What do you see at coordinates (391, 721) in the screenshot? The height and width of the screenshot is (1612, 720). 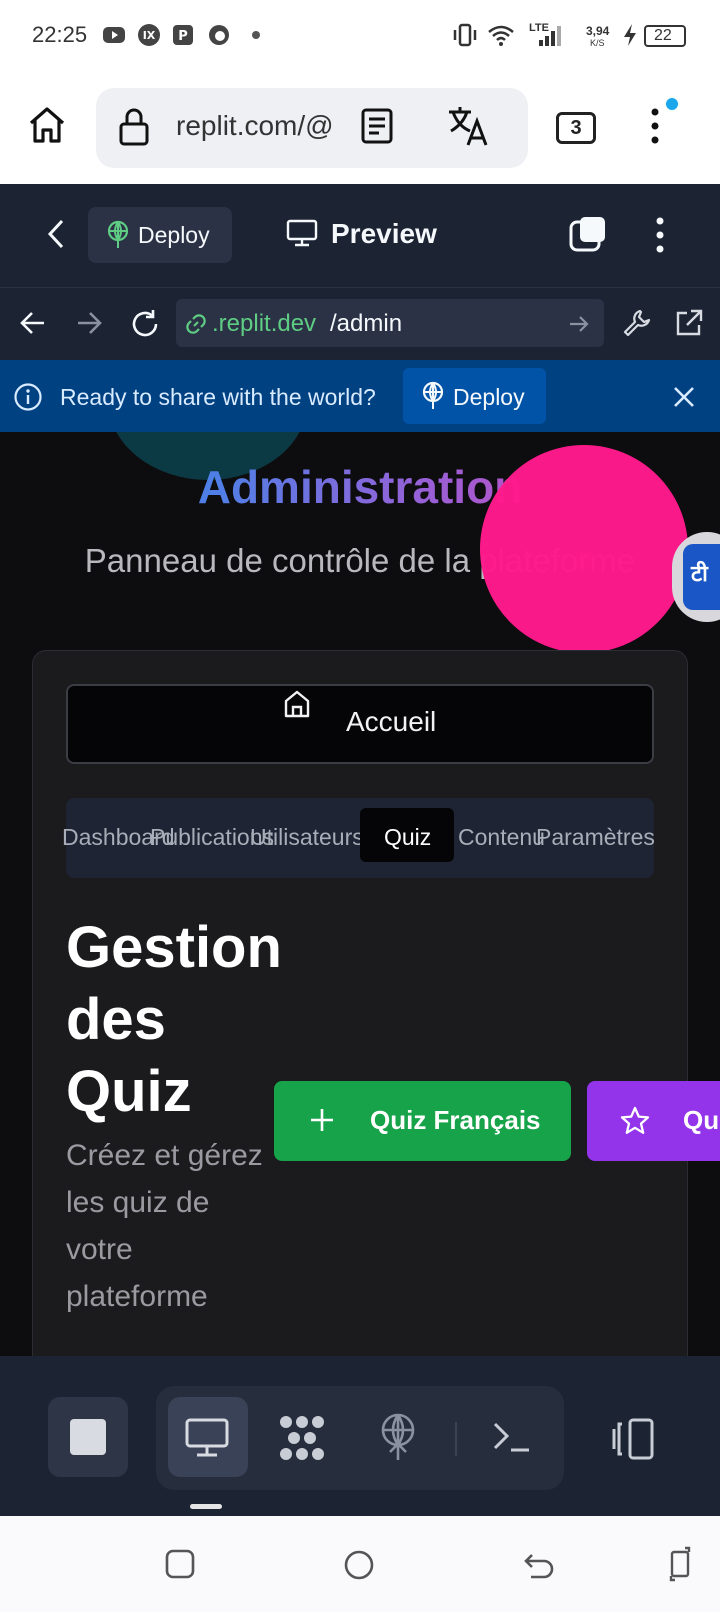 I see `home-button-label: Accueil` at bounding box center [391, 721].